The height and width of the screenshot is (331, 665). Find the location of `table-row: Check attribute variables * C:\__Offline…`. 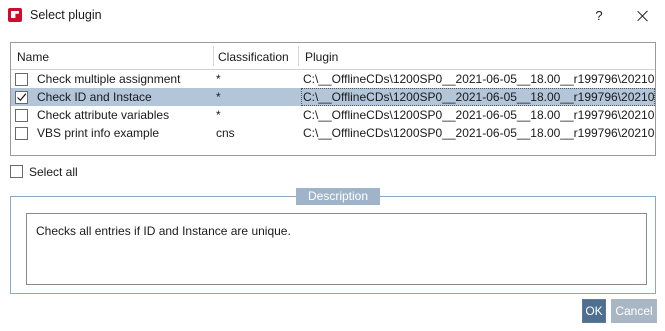

table-row: Check attribute variables * C:\__Offline… is located at coordinates (333, 115).